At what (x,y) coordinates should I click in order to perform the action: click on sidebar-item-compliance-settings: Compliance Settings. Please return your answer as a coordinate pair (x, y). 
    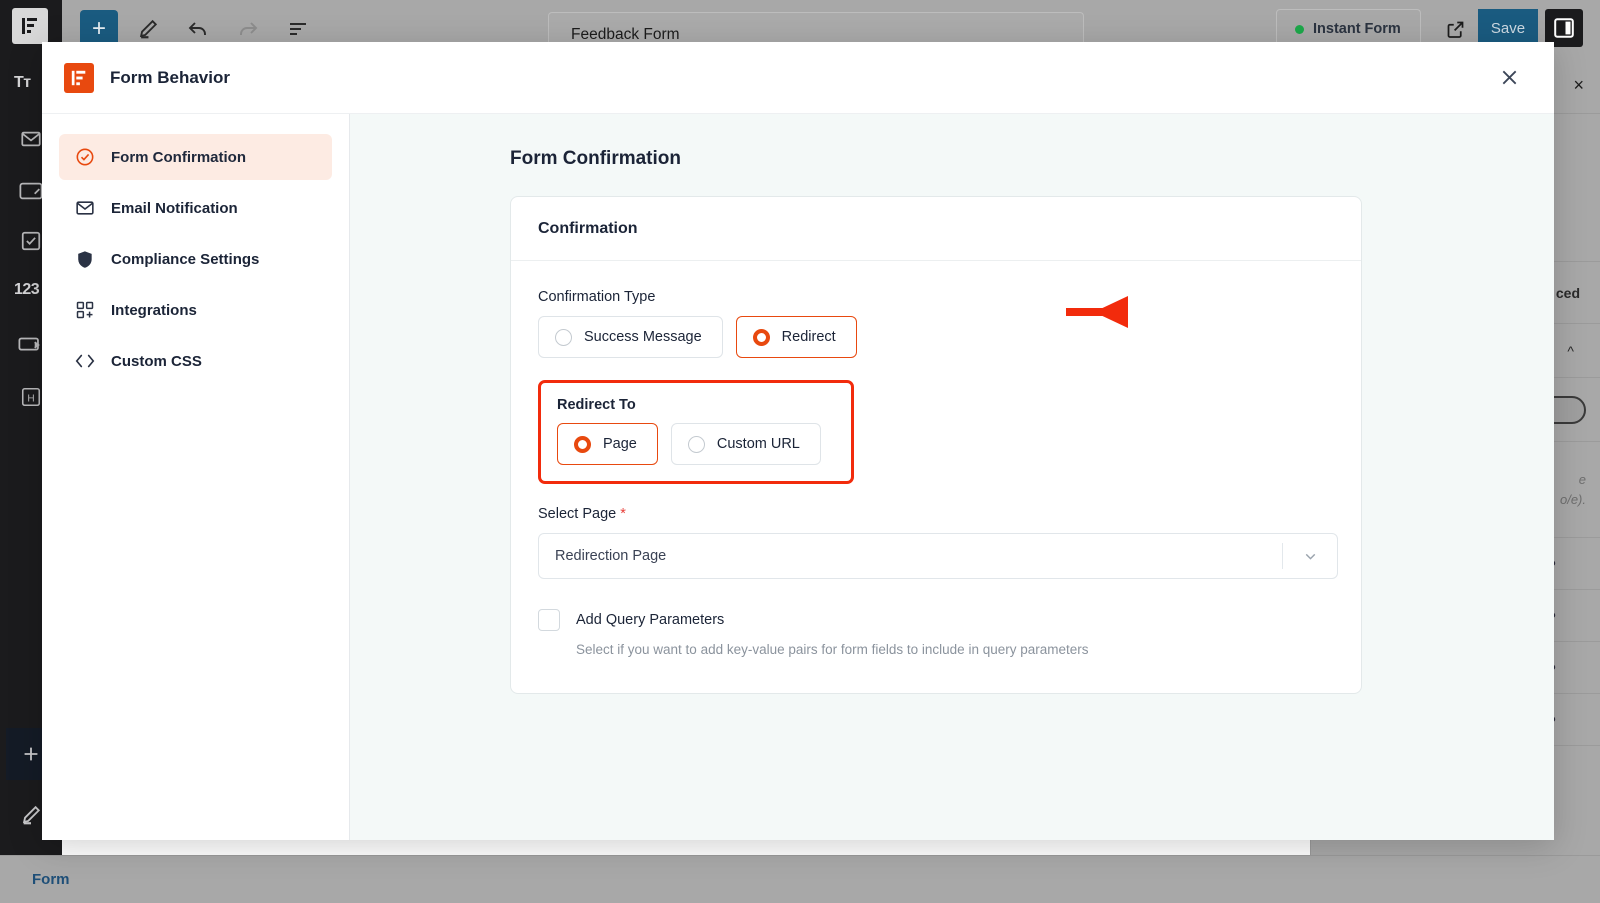
    Looking at the image, I should click on (195, 259).